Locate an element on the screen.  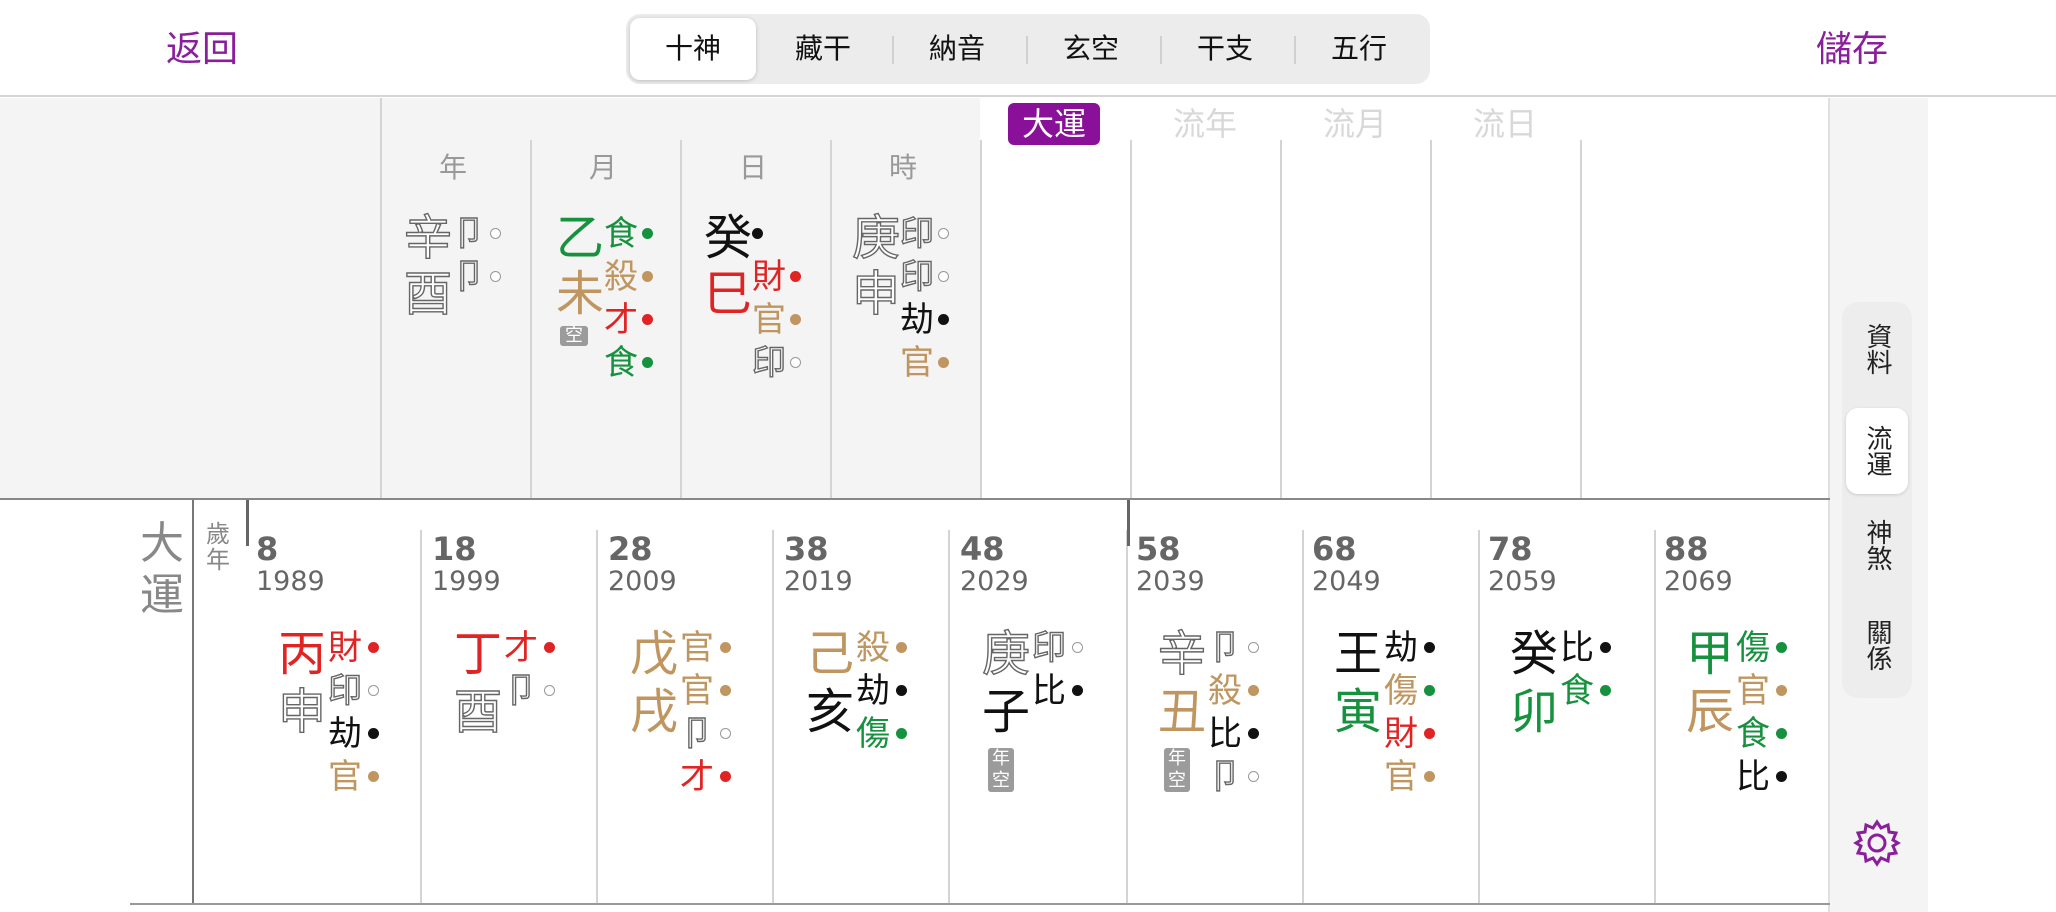
side-item-shensha: 神煞 is located at coordinates (1877, 545).